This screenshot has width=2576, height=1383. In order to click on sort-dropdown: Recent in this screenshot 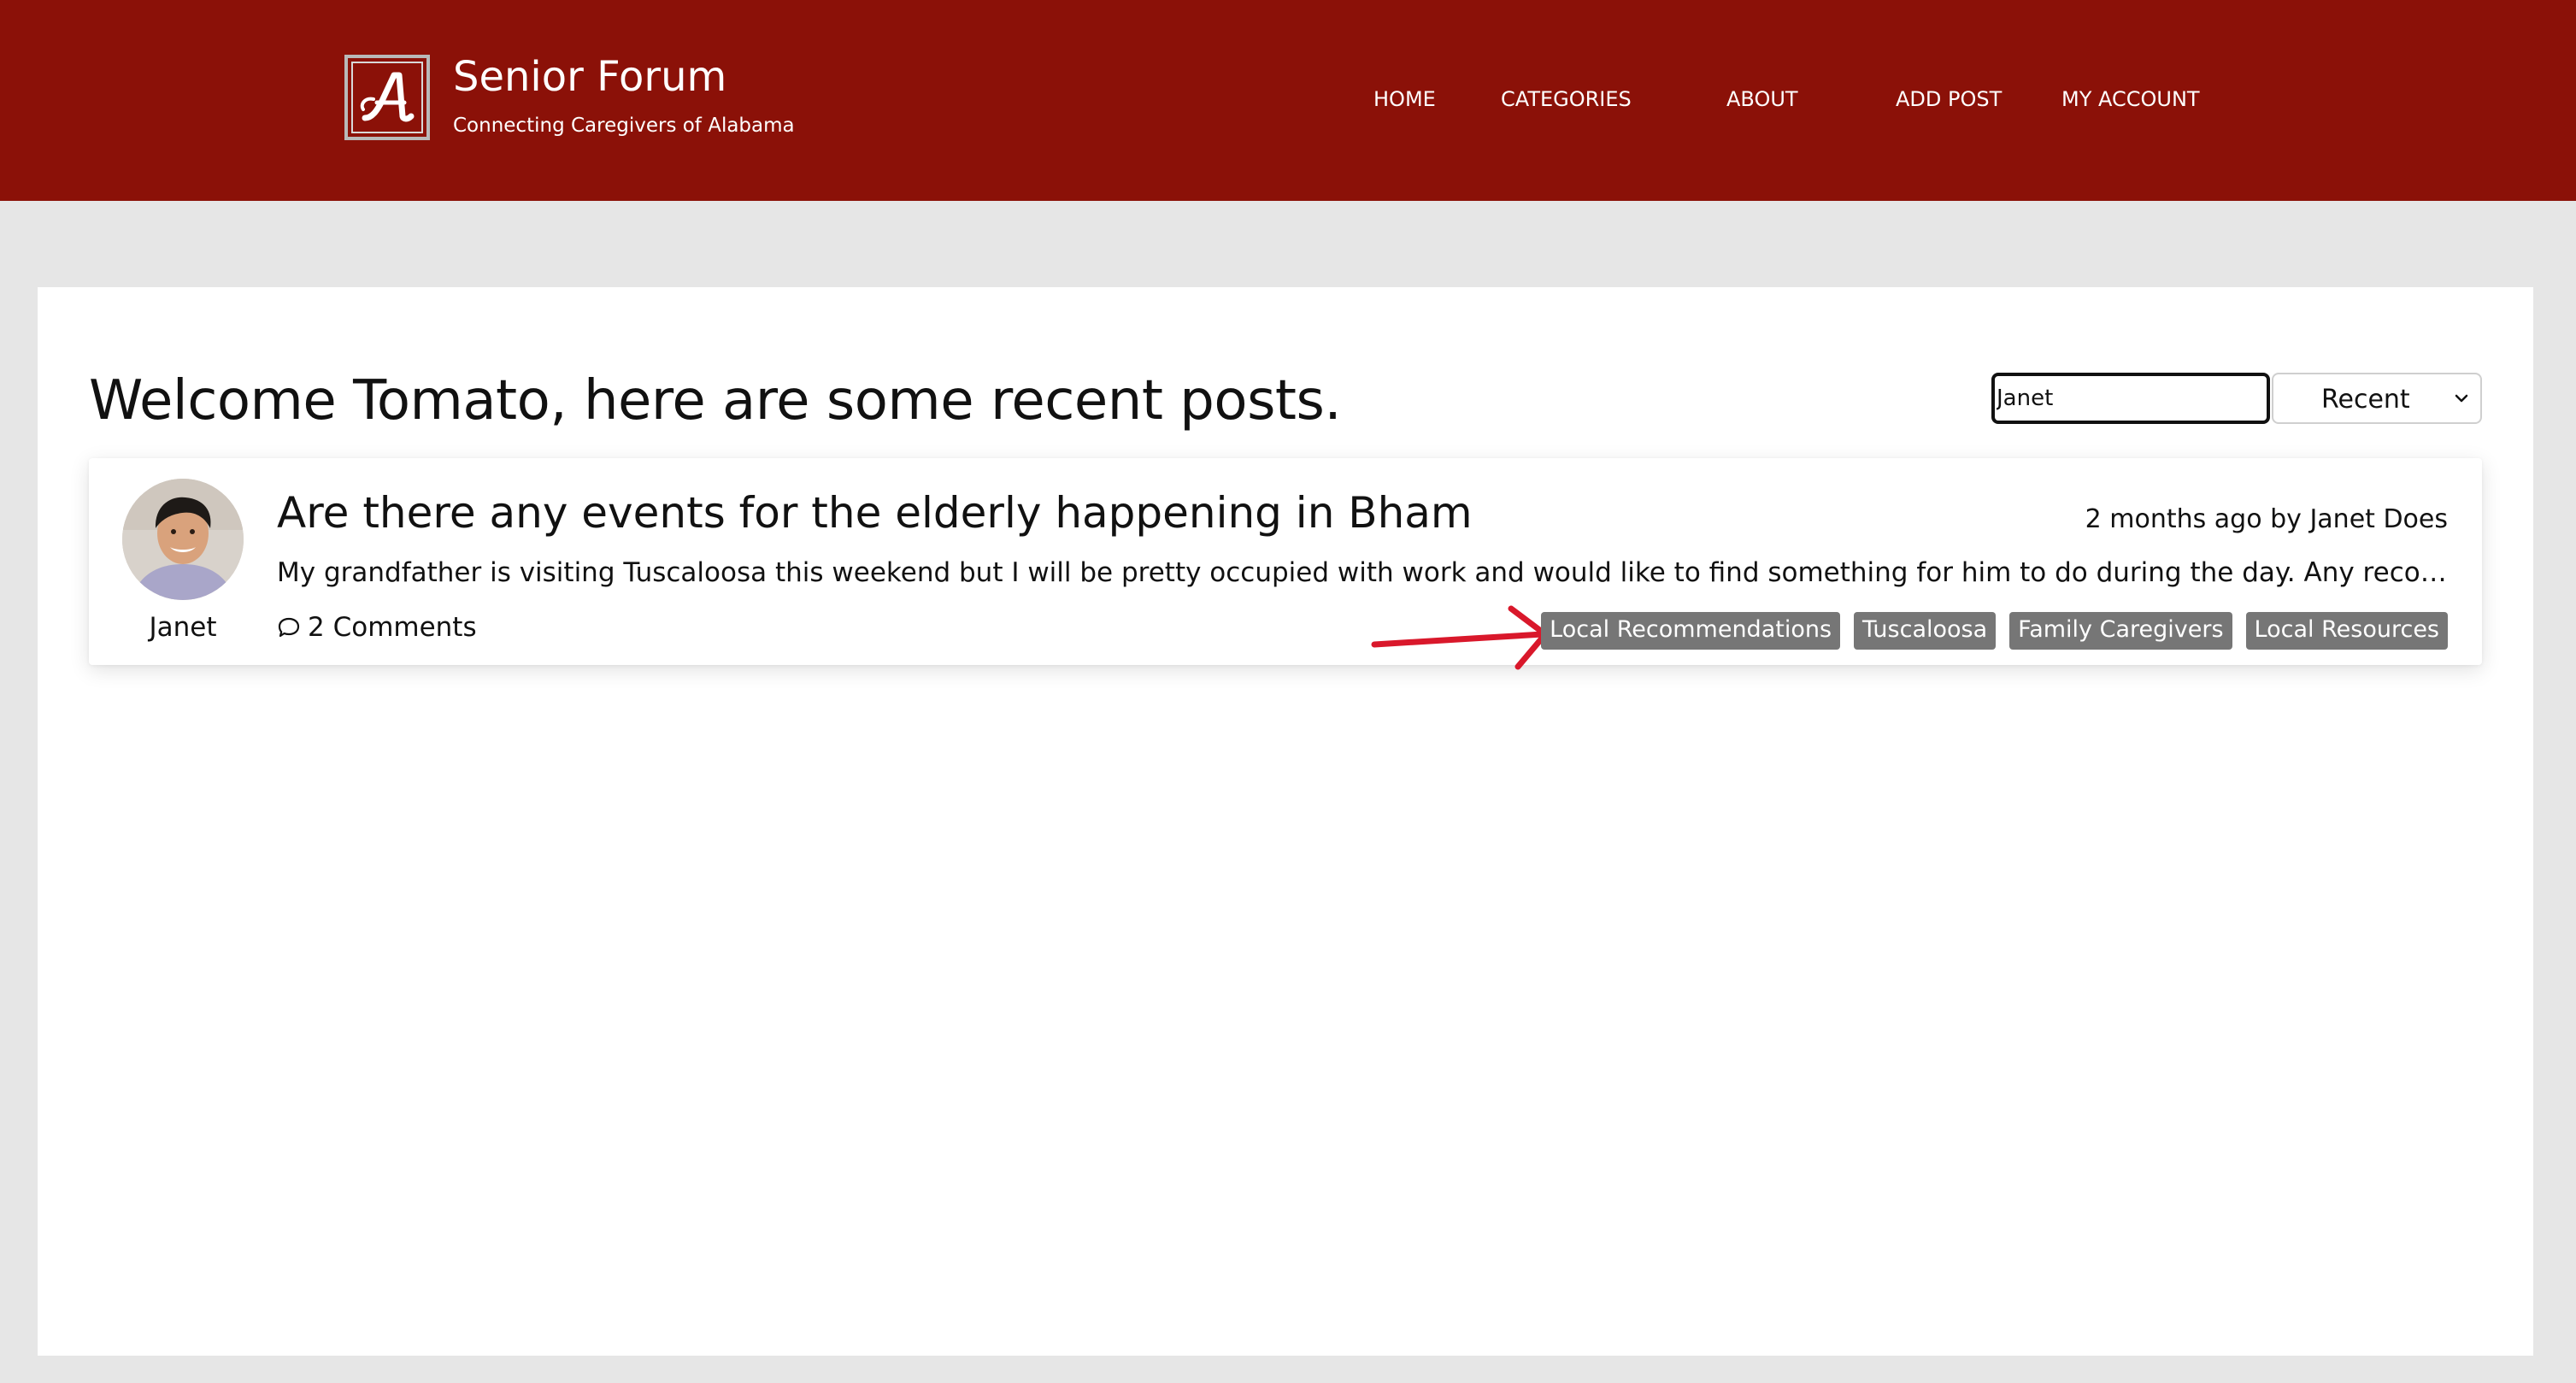, I will do `click(2377, 398)`.